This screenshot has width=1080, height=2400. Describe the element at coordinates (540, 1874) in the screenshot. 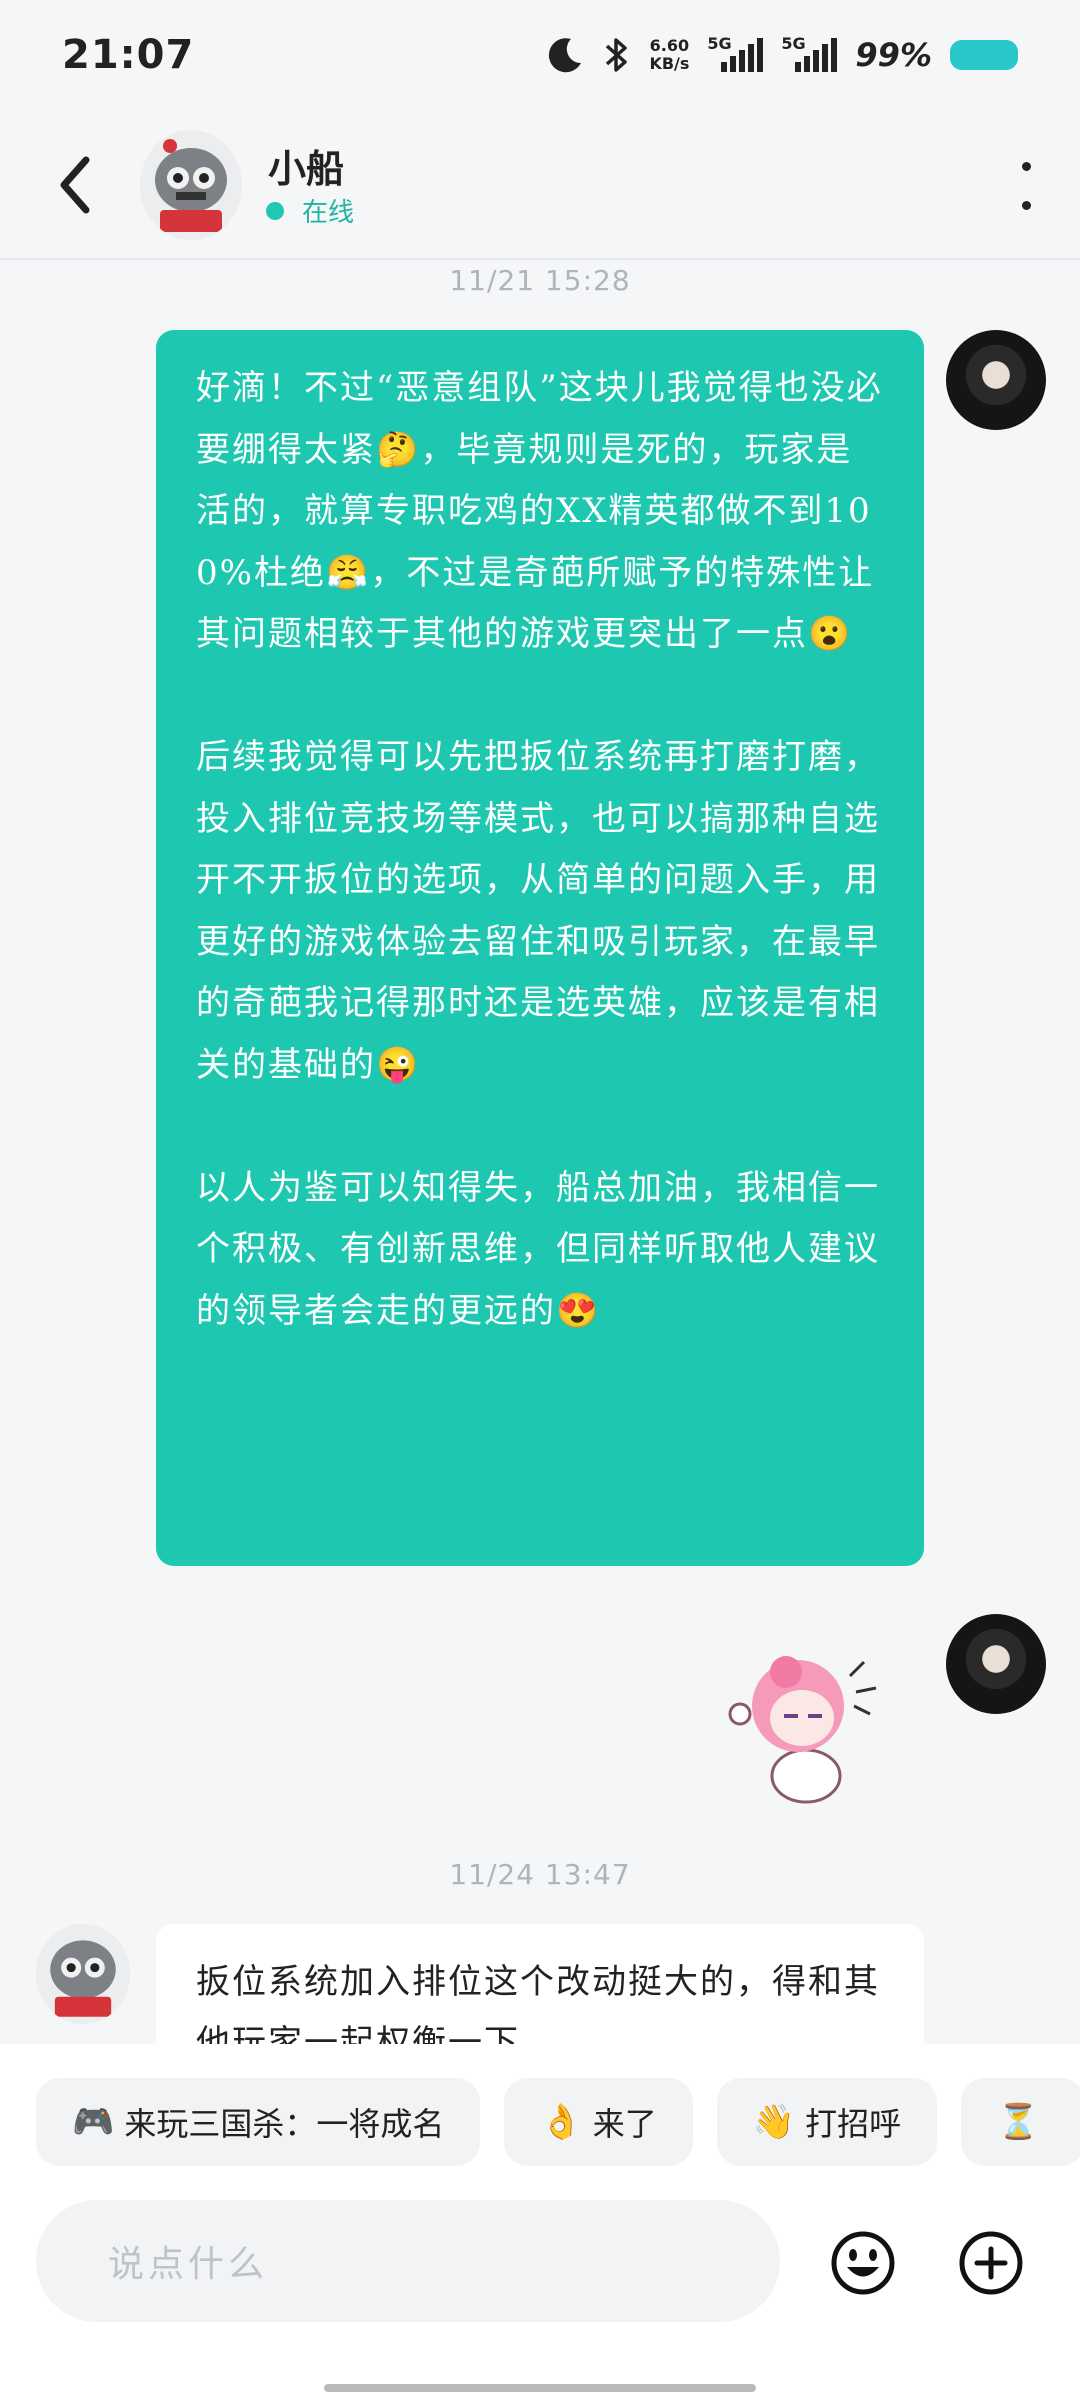

I see `message-timestamp: 11/24 13:47` at that location.